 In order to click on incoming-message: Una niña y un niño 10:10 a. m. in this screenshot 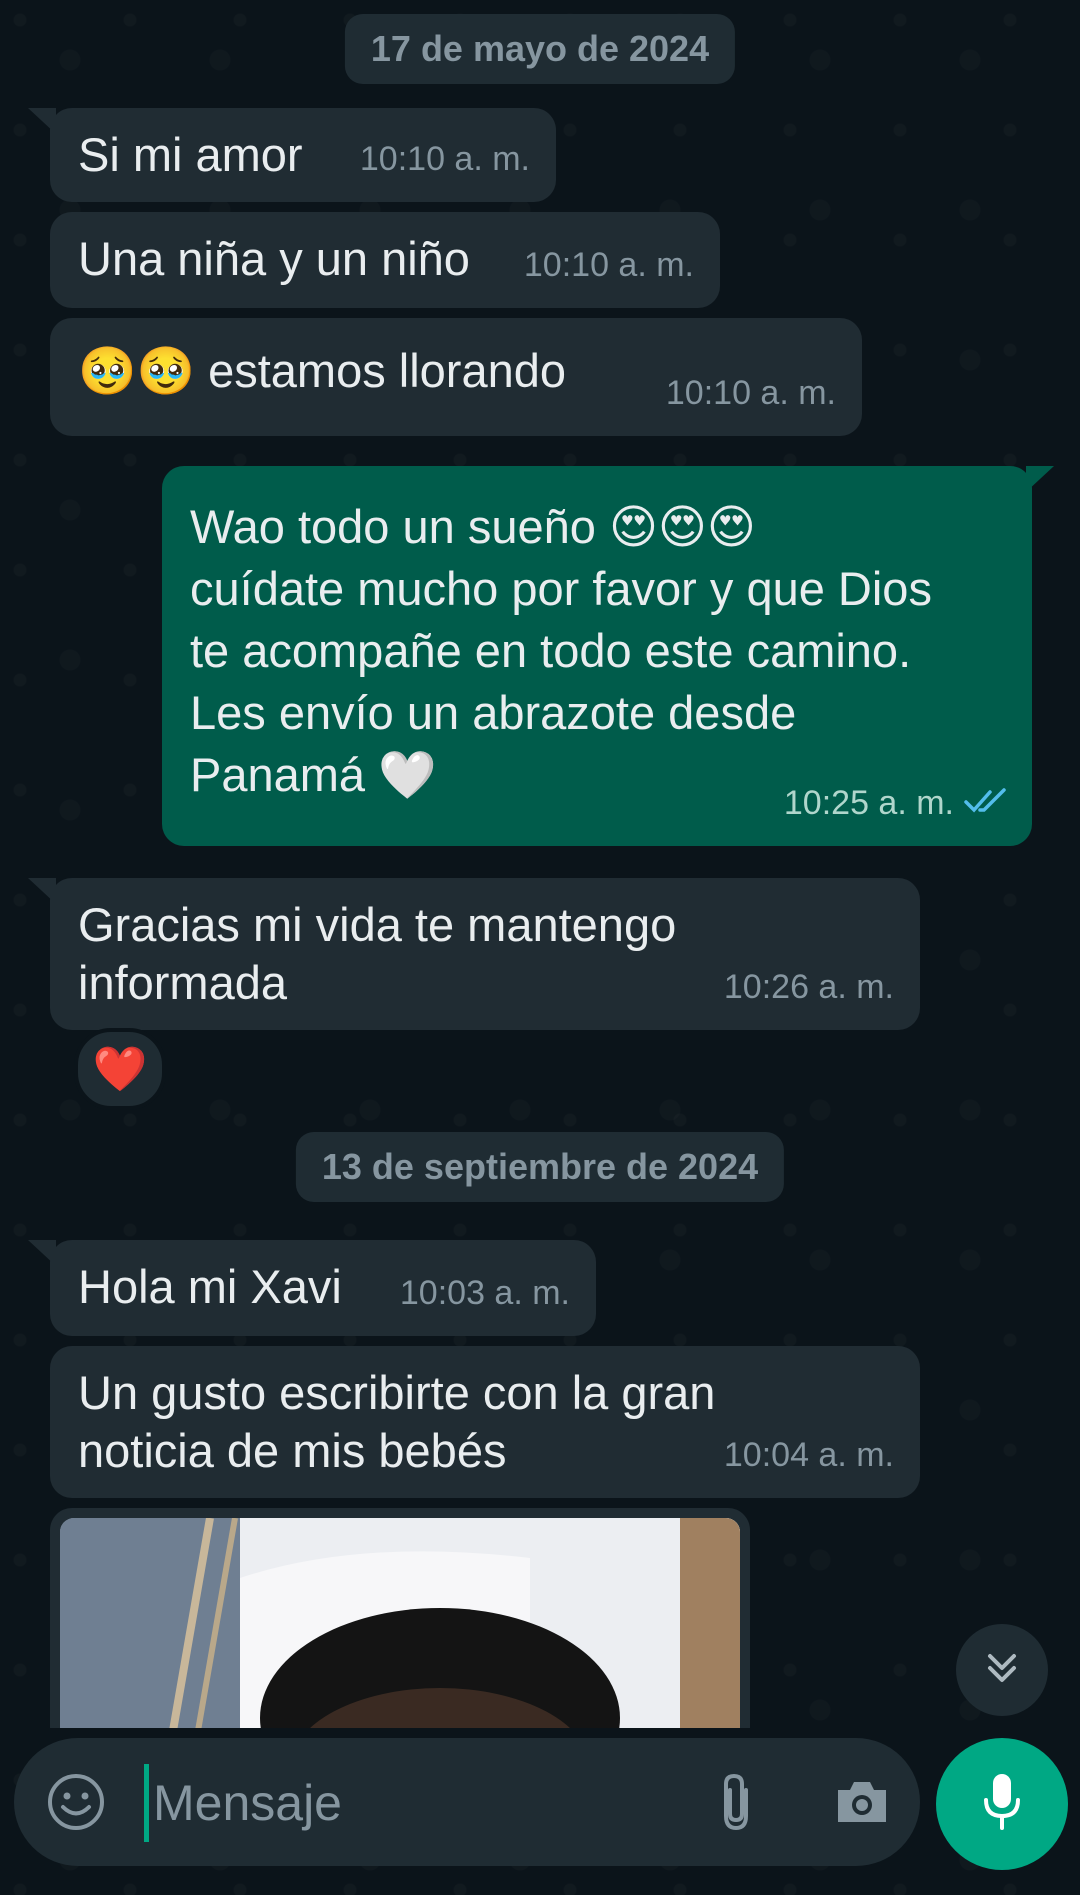, I will do `click(385, 260)`.